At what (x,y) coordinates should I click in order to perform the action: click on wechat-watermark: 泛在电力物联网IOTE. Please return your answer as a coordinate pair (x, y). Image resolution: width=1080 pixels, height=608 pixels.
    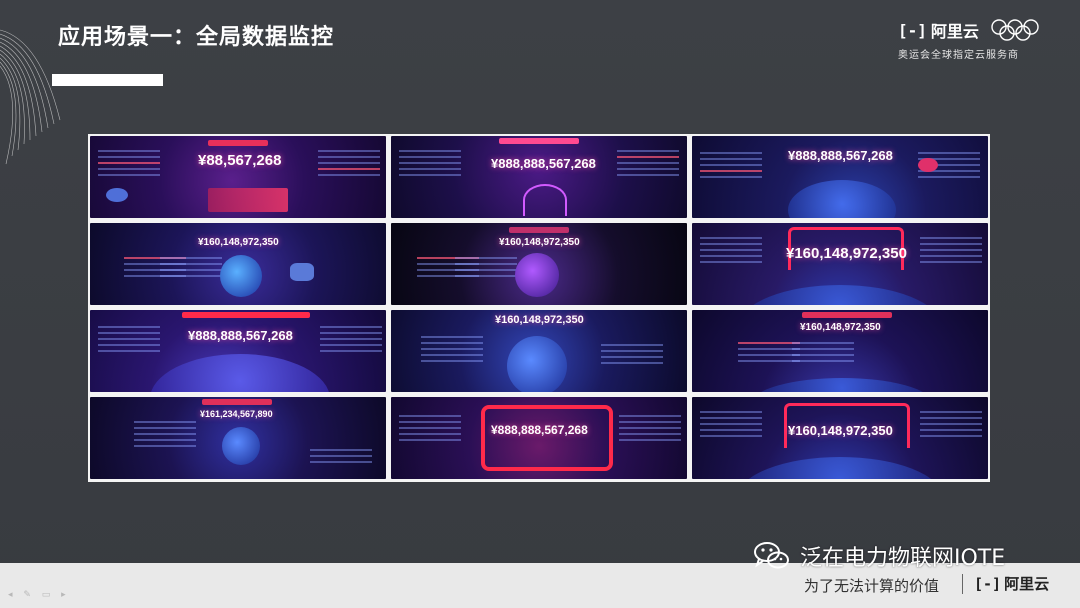
    Looking at the image, I should click on (878, 556).